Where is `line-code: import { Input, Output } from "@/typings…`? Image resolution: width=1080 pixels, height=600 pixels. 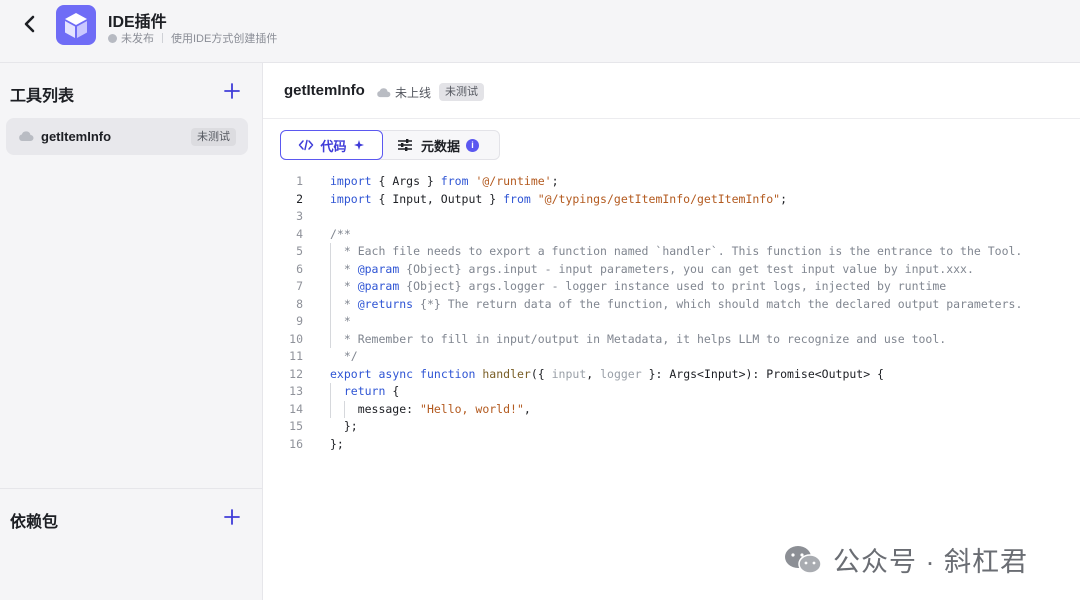
line-code: import { Input, Output } from "@/typings… is located at coordinates (559, 198).